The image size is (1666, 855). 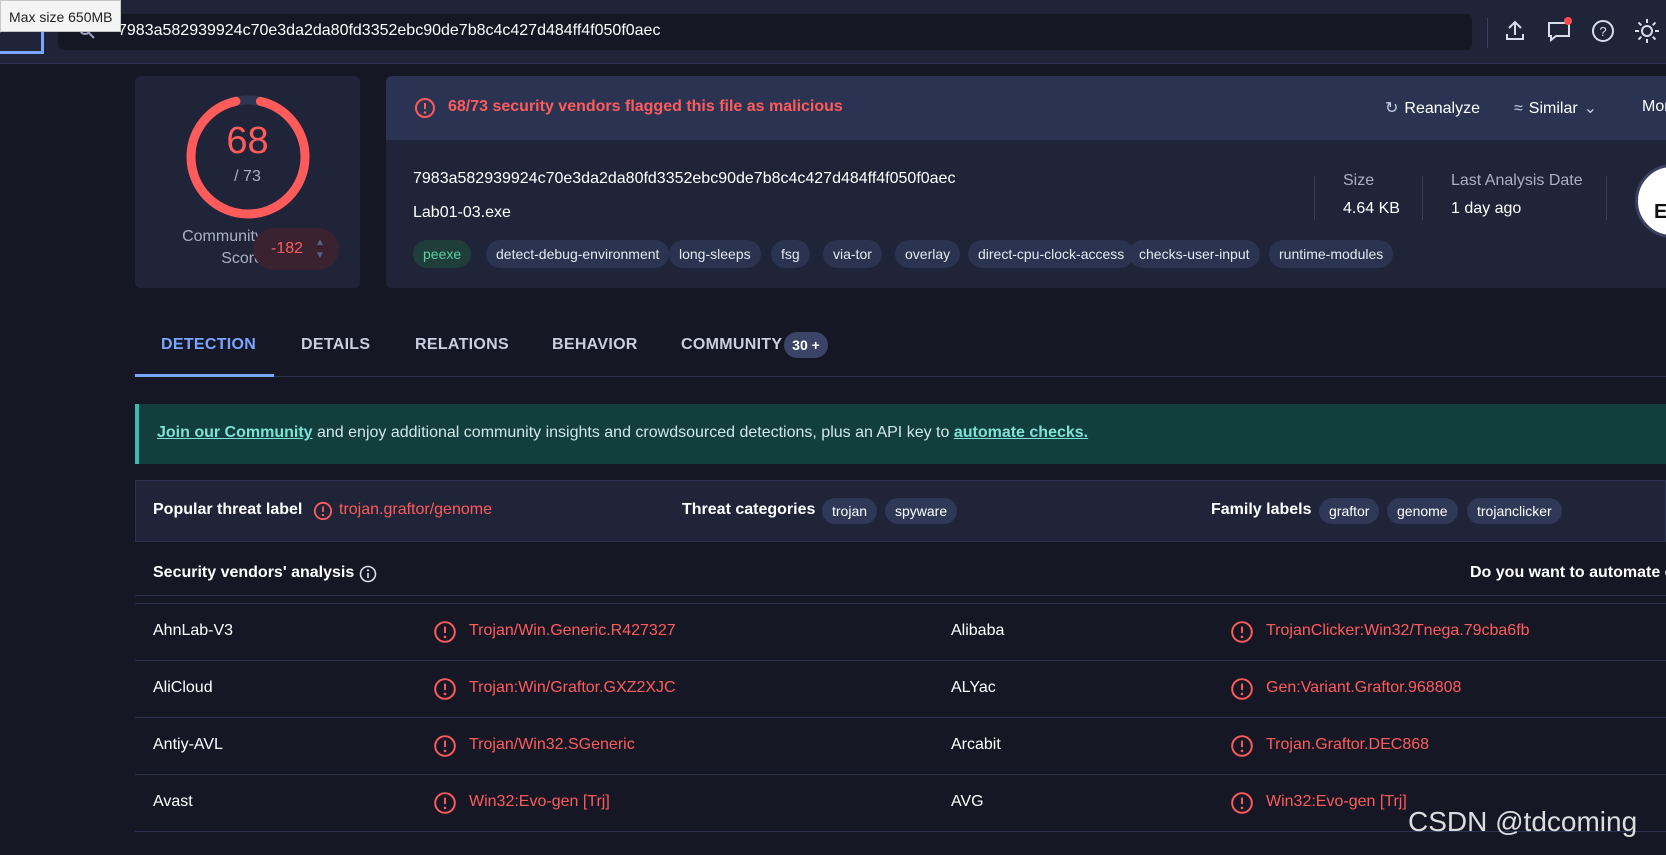 I want to click on file-type-text: EX, so click(x=1660, y=212).